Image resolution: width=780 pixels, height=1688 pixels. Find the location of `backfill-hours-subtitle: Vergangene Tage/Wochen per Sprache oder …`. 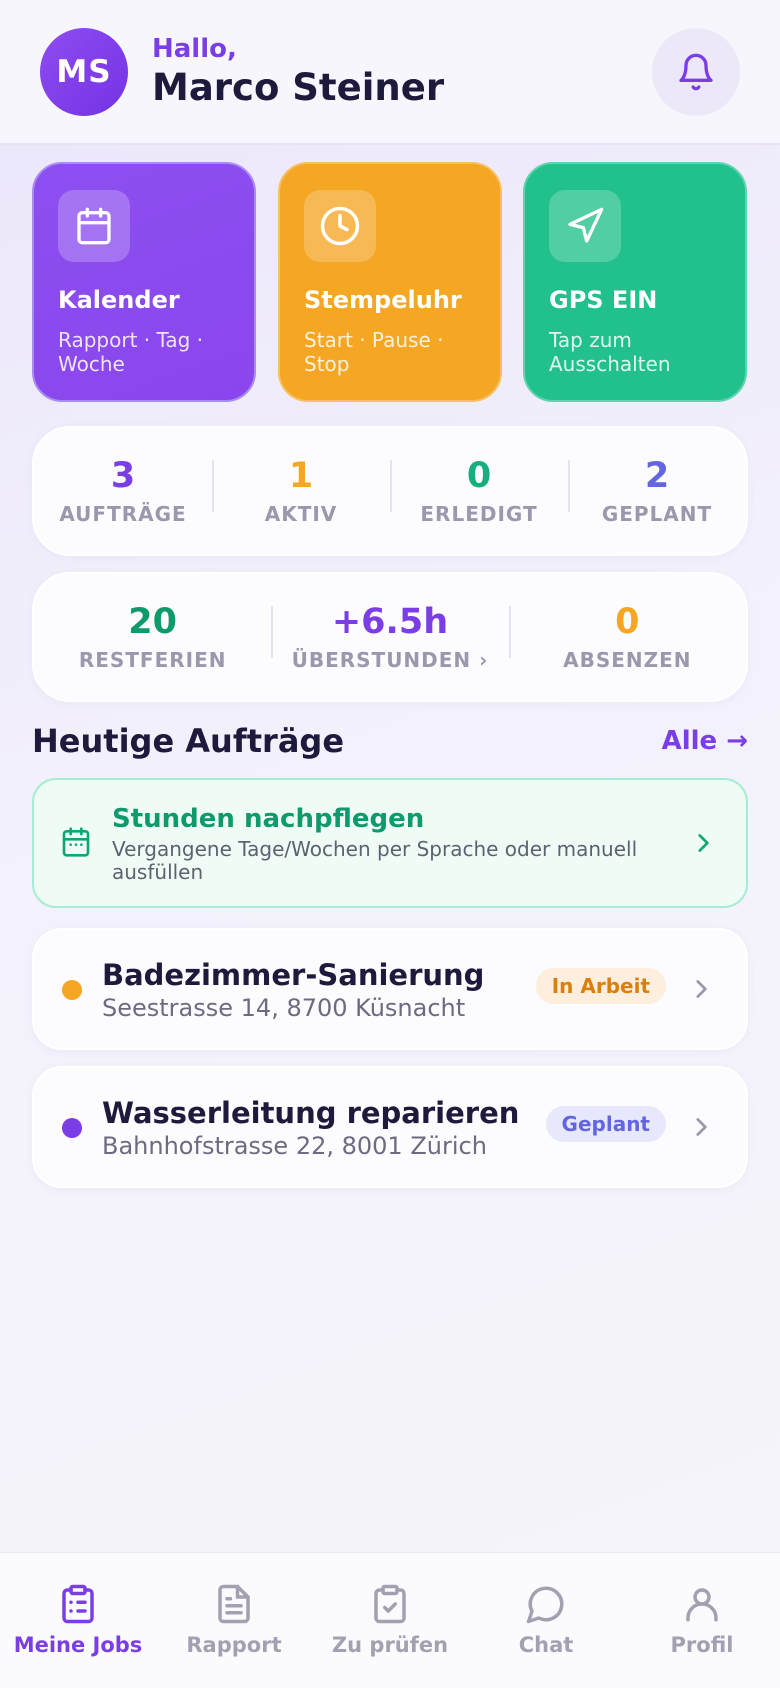

backfill-hours-subtitle: Vergangene Tage/Wochen per Sprache oder … is located at coordinates (375, 860).